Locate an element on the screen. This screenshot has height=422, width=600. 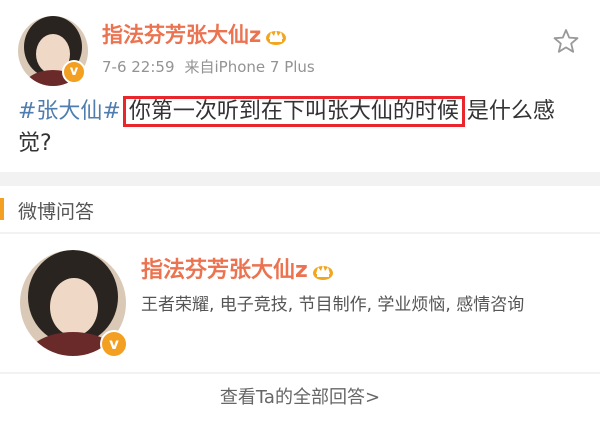
post-text: #张大仙# 你第一次听到在下叫张大仙的时候 是什么感觉? is located at coordinates (301, 128).